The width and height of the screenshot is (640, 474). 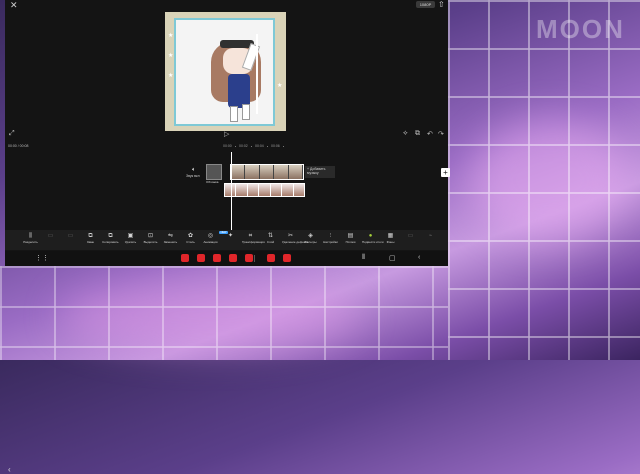 What do you see at coordinates (226, 134) in the screenshot?
I see `play-icon: ▷` at bounding box center [226, 134].